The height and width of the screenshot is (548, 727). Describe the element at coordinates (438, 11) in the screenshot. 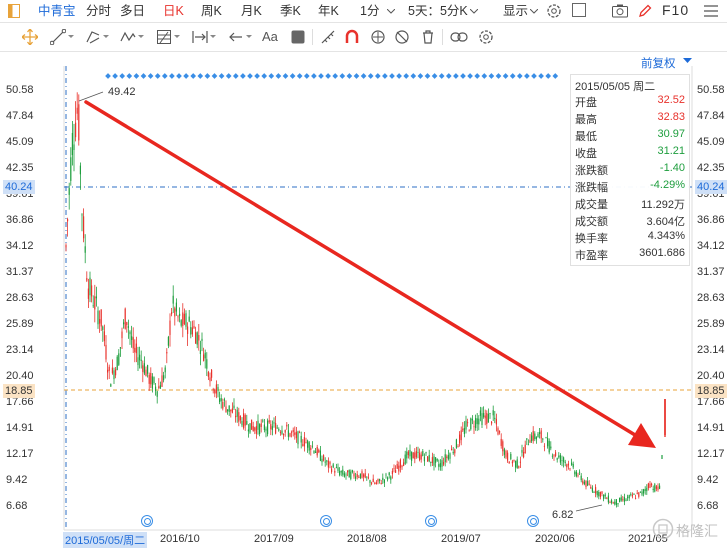

I see `multi-period-select: 5天：5分K` at that location.